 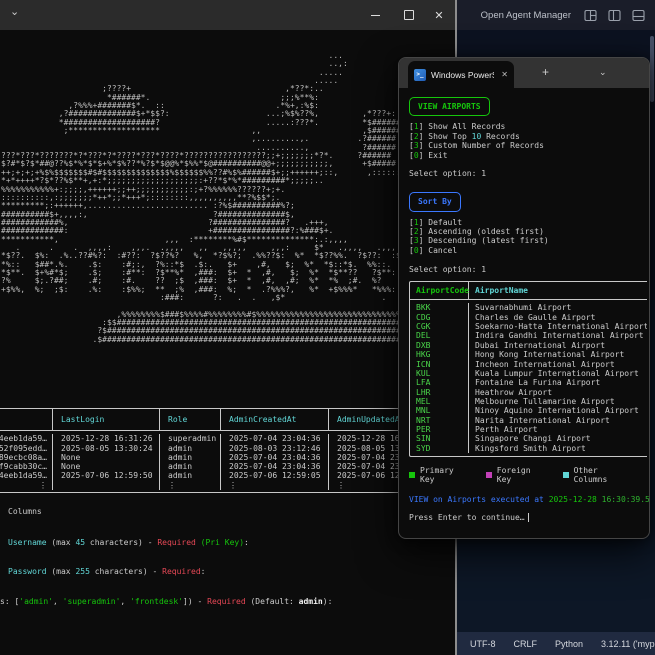 I want to click on status-interpreter: 3.12.11 ('myproject': cond, so click(x=623, y=644).